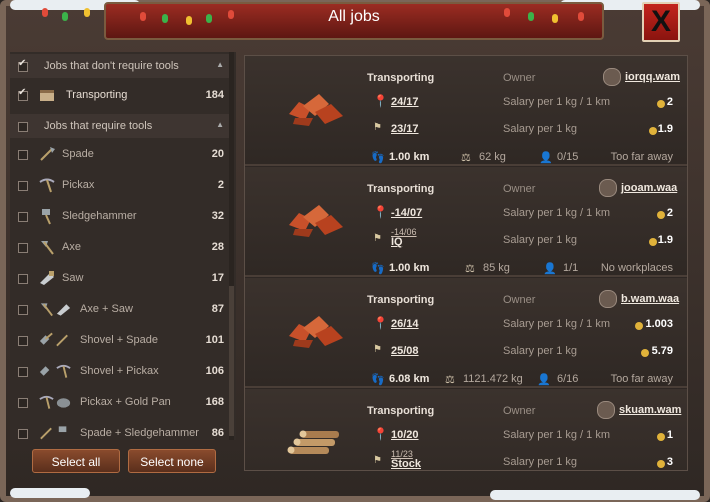 The width and height of the screenshot is (710, 502). Describe the element at coordinates (121, 95) in the screenshot. I see `filter-transporting: Transporting 184` at that location.